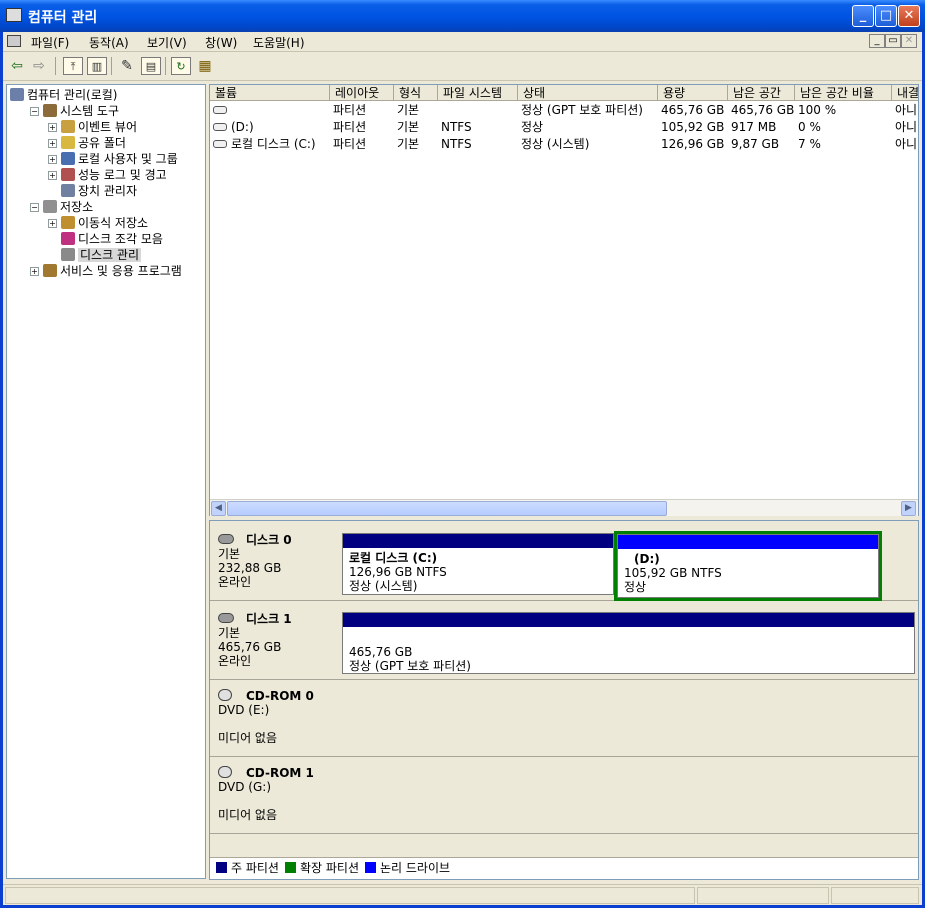 The image size is (925, 908). What do you see at coordinates (39, 66) in the screenshot?
I see `forward-arrow-icon: ⇨` at bounding box center [39, 66].